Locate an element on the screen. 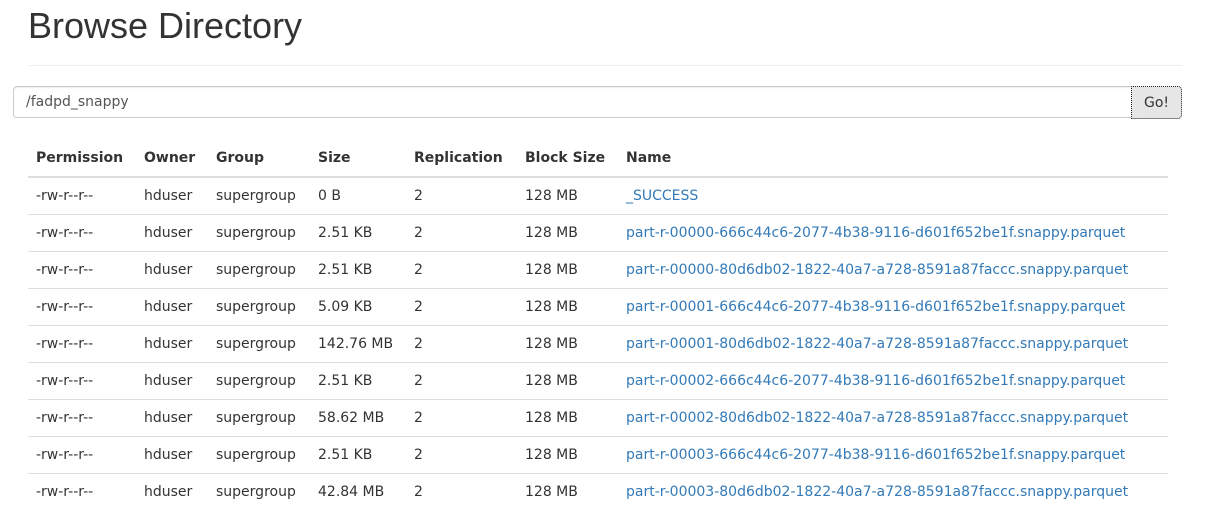  cell-size: 42.84 MB is located at coordinates (358, 491).